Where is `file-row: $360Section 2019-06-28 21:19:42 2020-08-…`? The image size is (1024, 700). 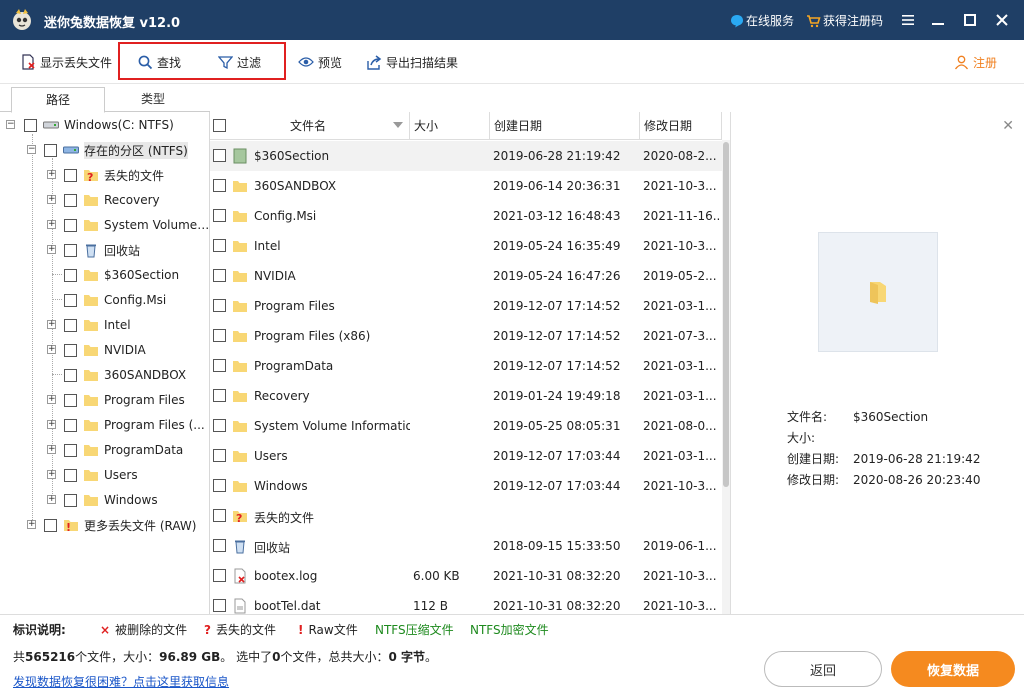
file-row: $360Section 2019-06-28 21:19:42 2020-08-… is located at coordinates (466, 156).